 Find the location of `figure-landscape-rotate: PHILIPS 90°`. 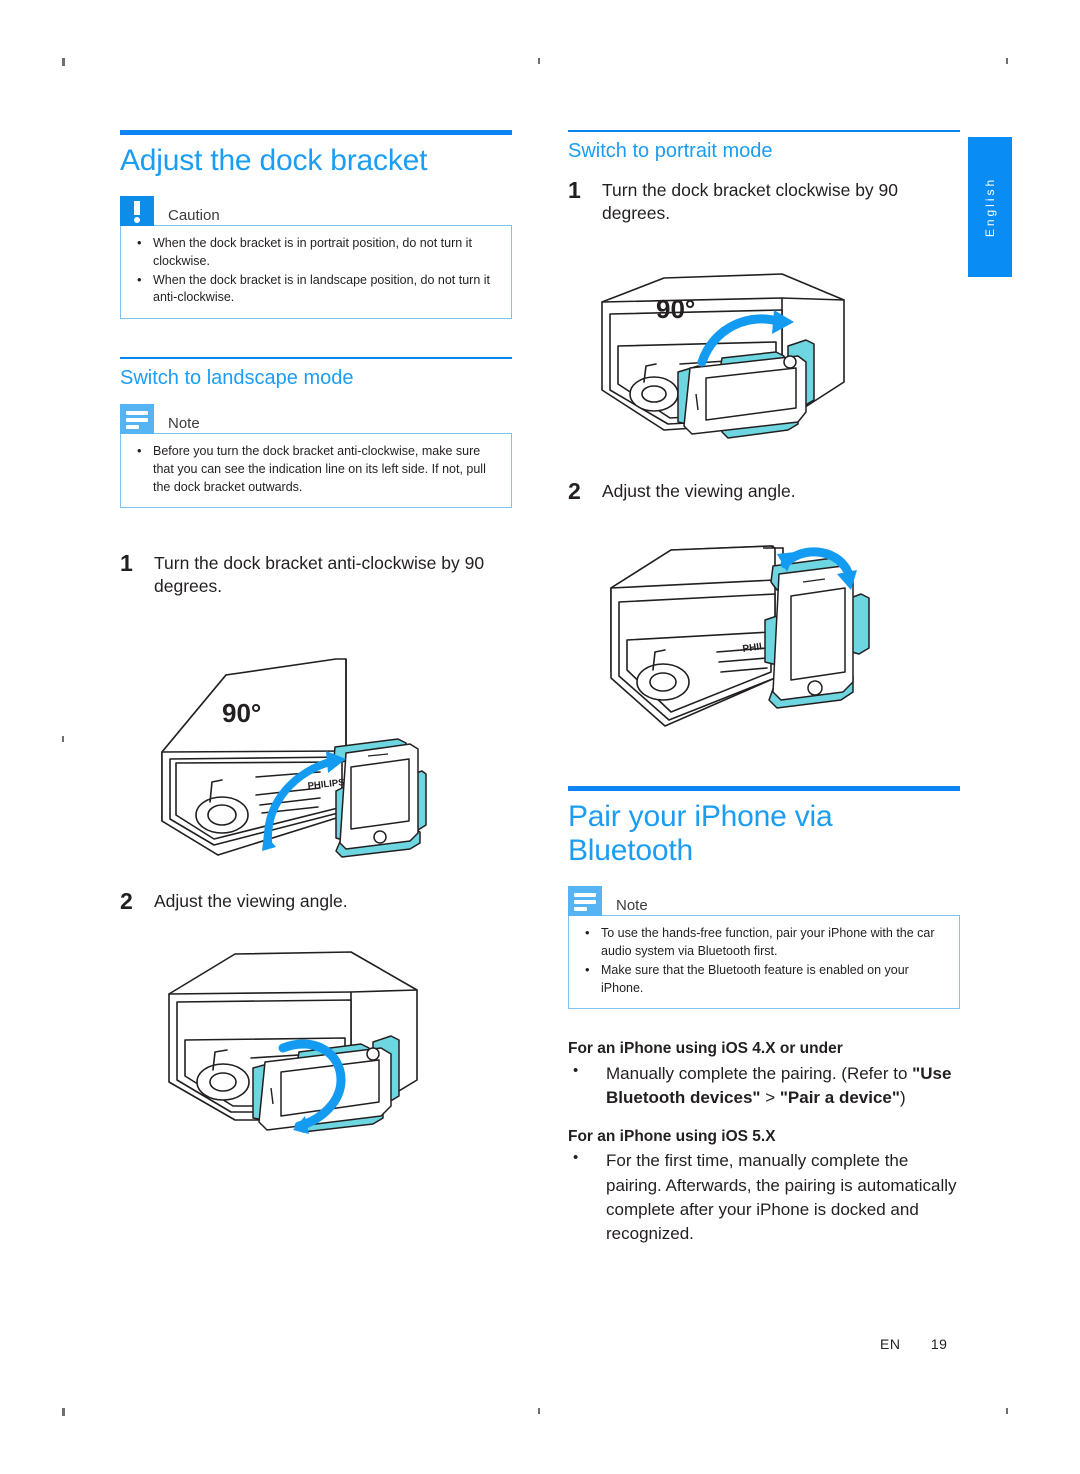

figure-landscape-rotate: PHILIPS 90° is located at coordinates (300, 762).